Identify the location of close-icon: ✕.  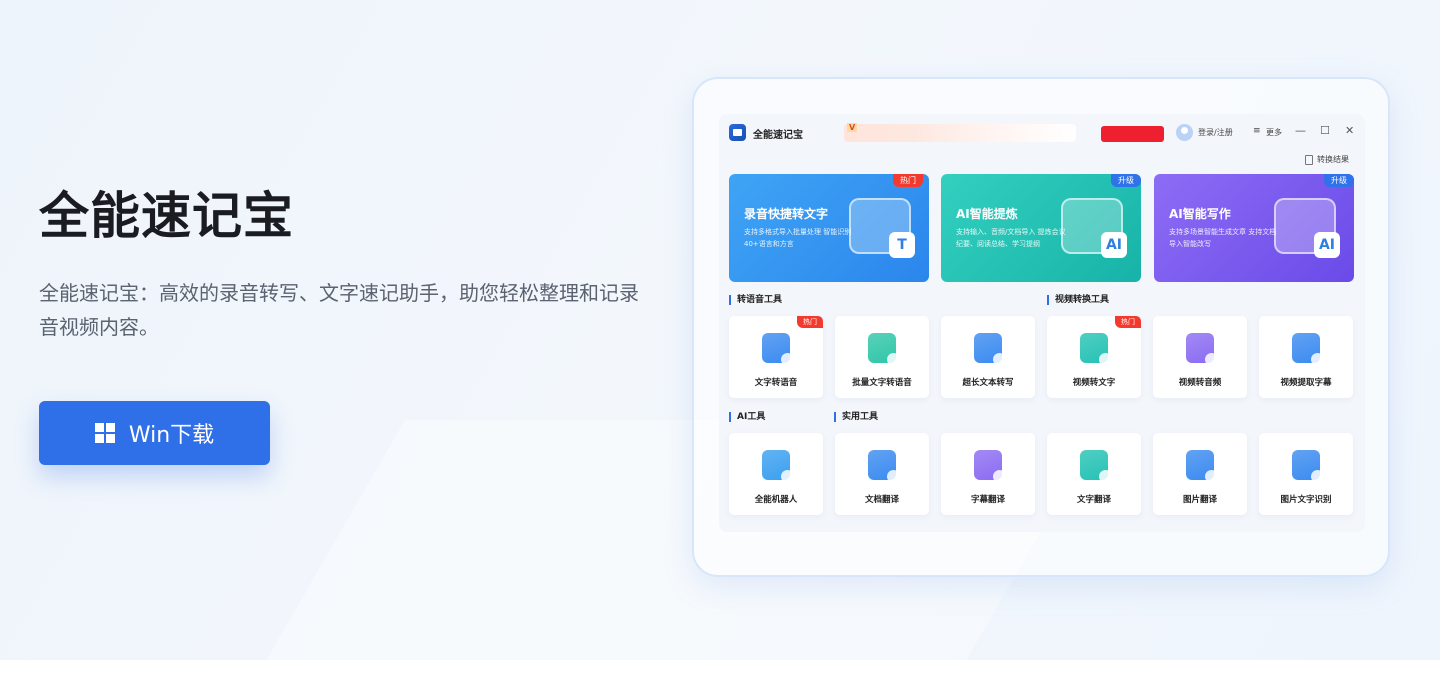
(1349, 130).